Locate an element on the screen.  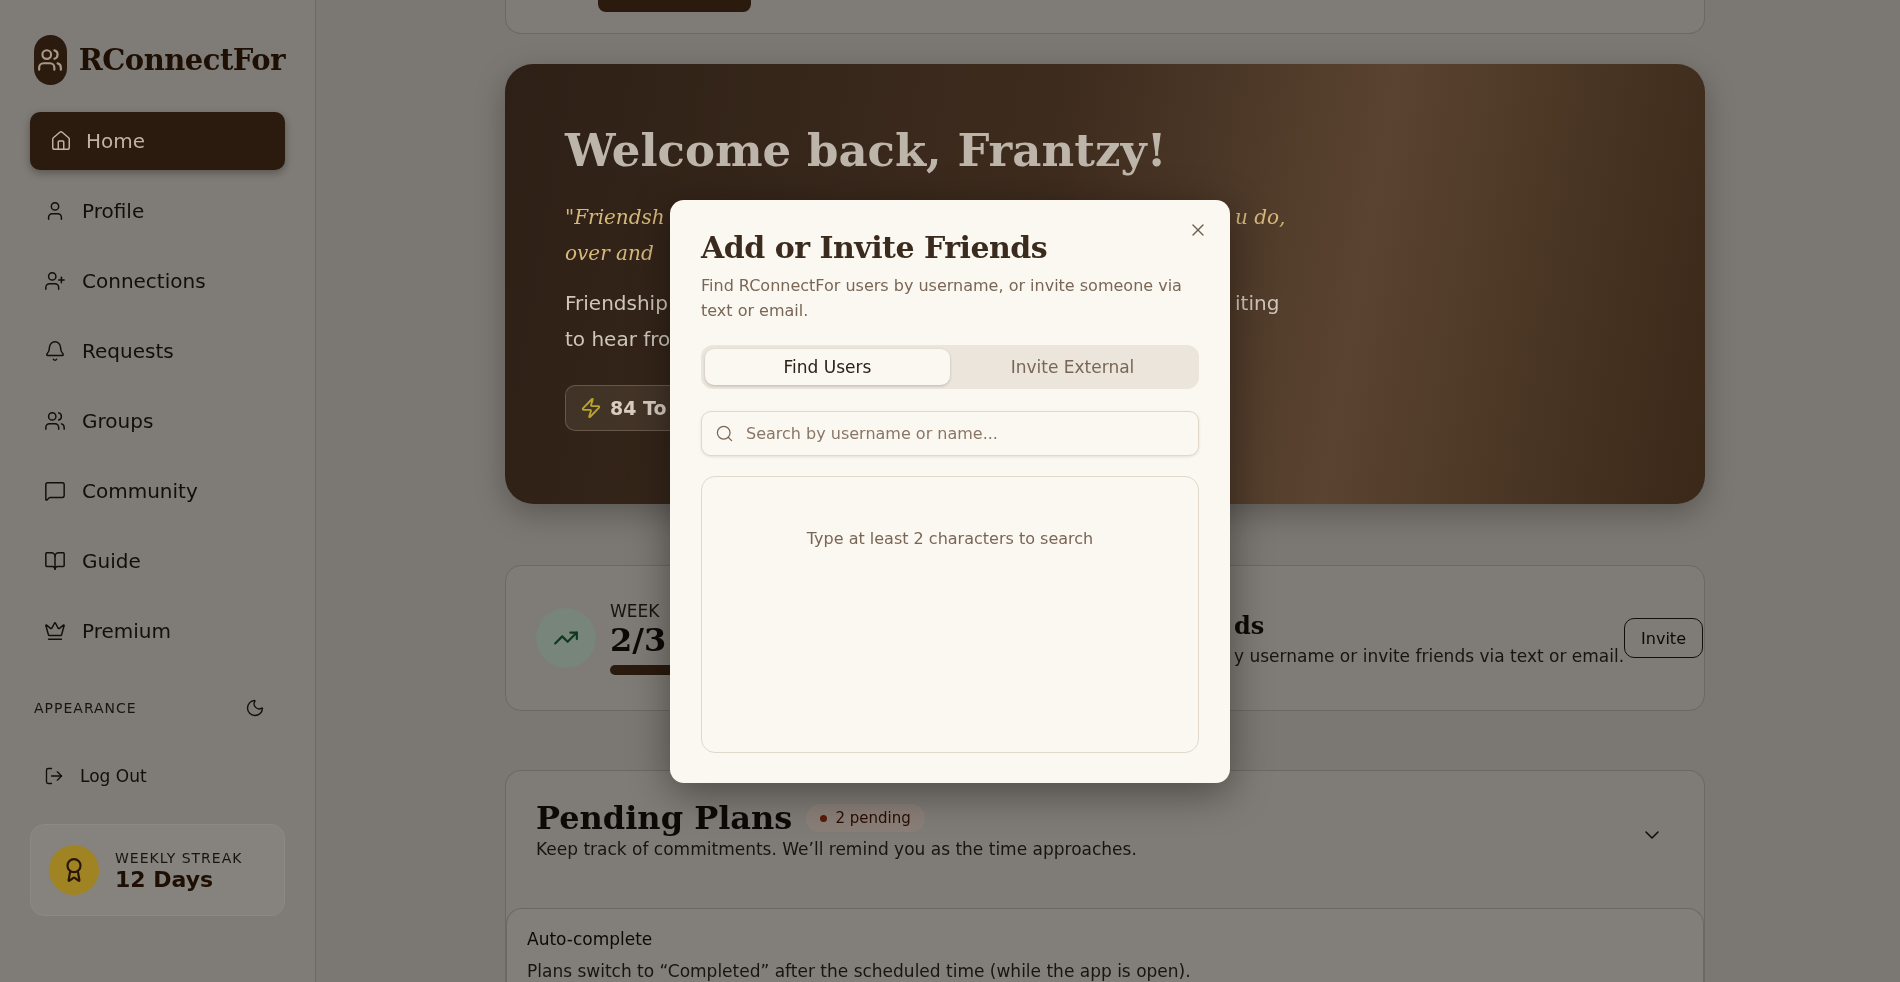
invite-button: Invite is located at coordinates (1663, 638).